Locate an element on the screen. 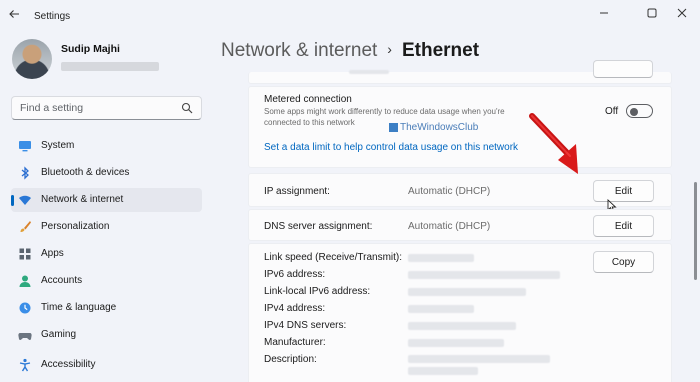 The width and height of the screenshot is (700, 382). sidebar-item-label: Accounts is located at coordinates (62, 280).